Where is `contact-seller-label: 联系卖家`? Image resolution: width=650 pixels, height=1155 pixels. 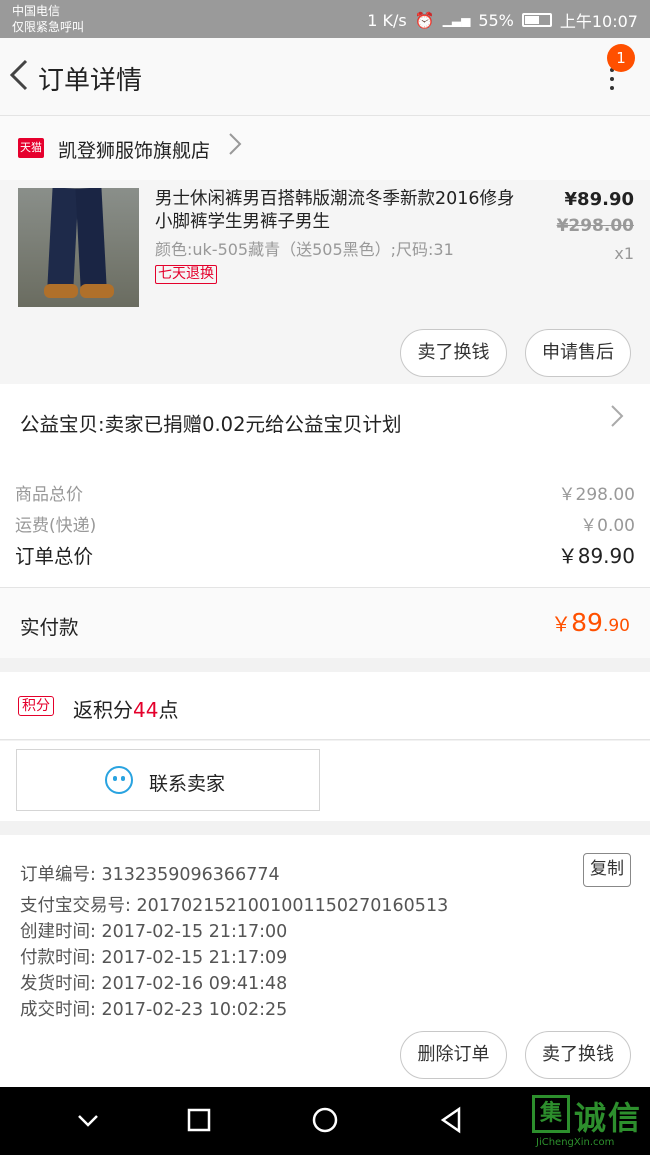
contact-seller-label: 联系卖家 is located at coordinates (187, 784).